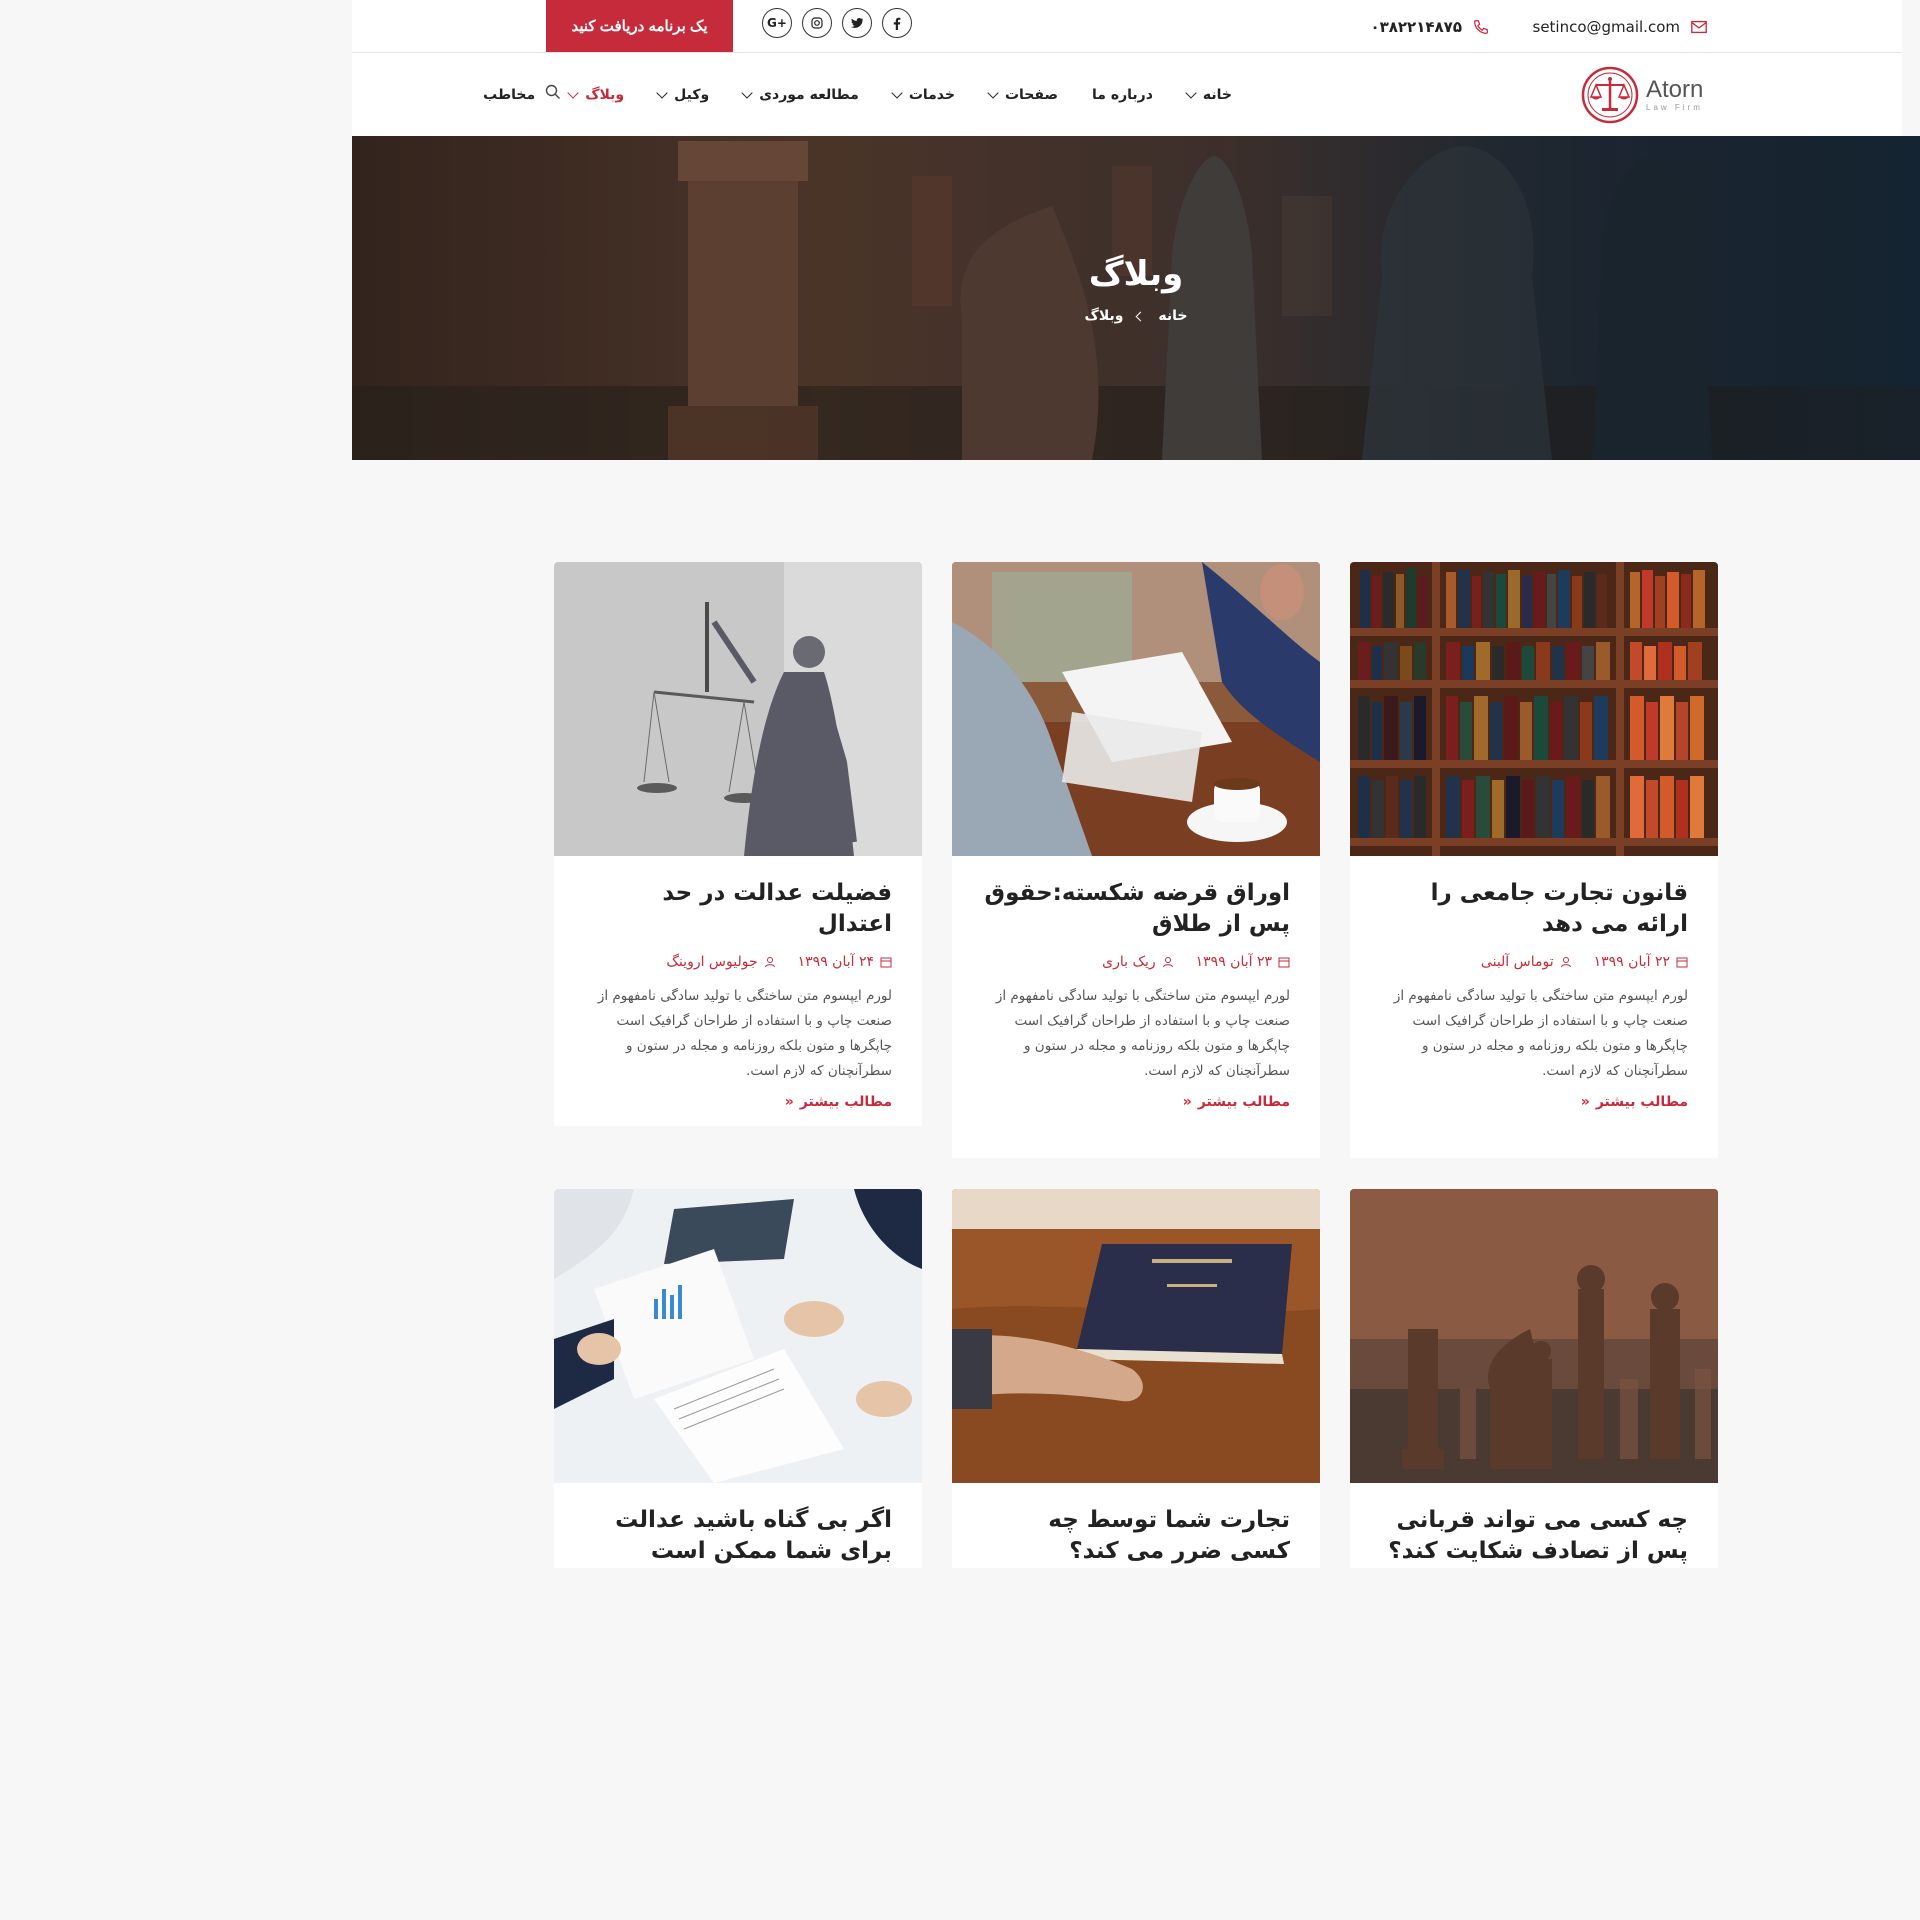 This screenshot has height=1920, width=1920. I want to click on post-date: ۲۲ آبان ۱۳۹۹, so click(1641, 962).